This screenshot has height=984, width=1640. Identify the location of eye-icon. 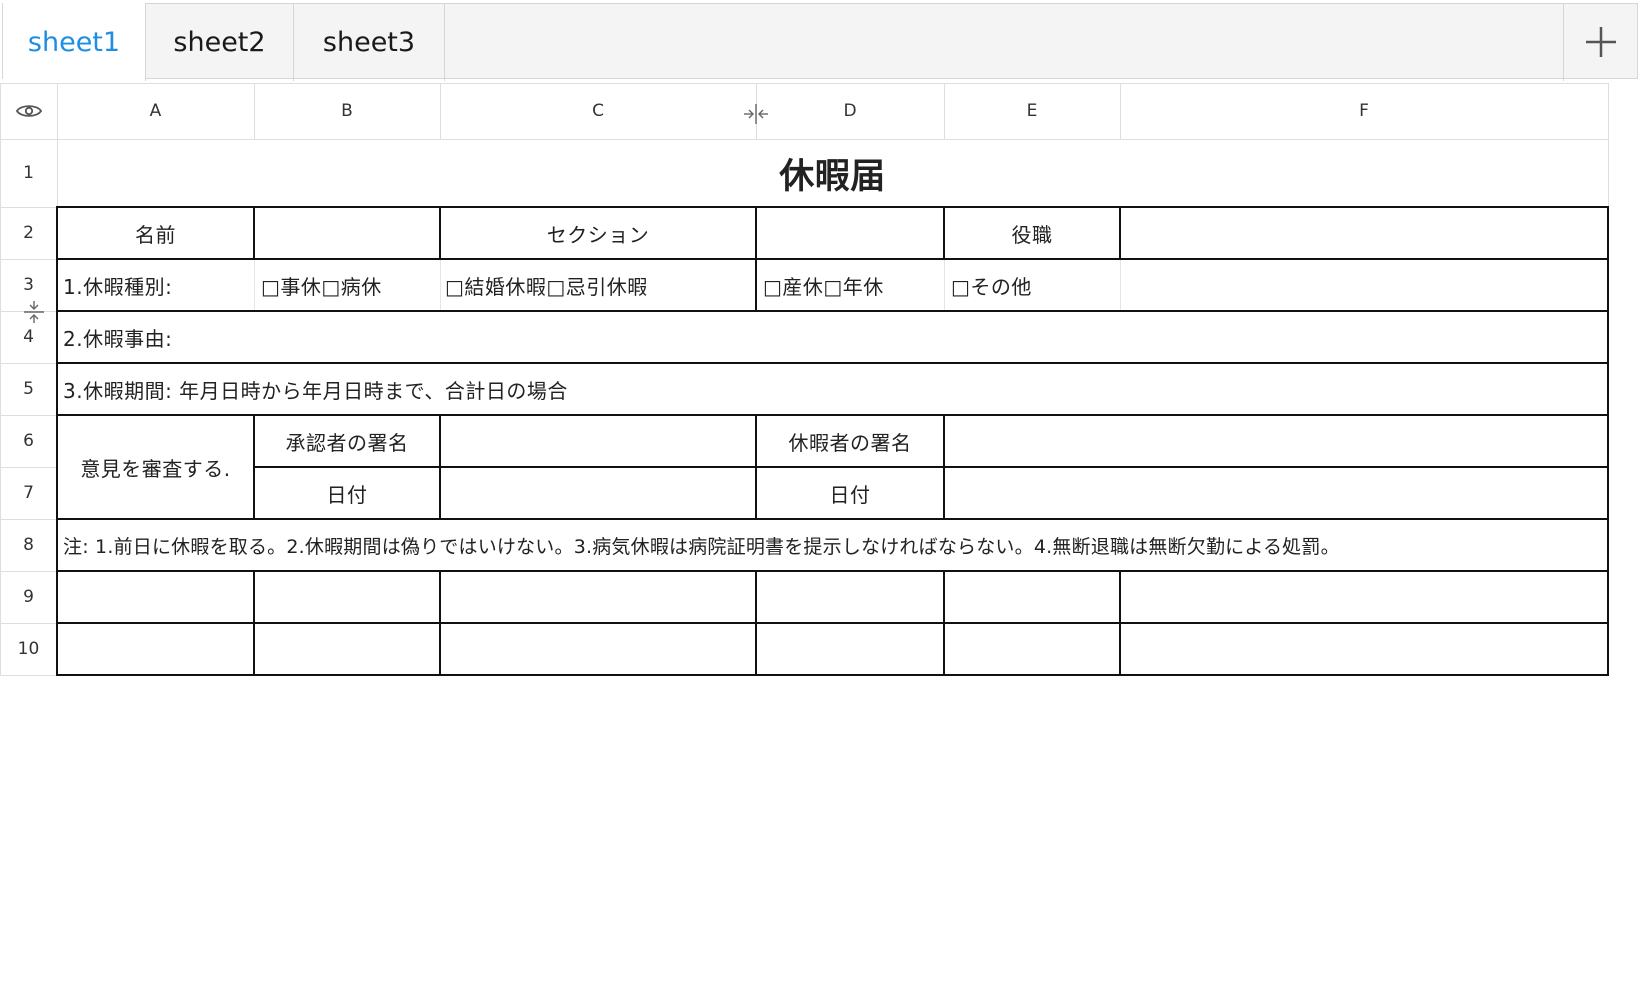
(28, 111).